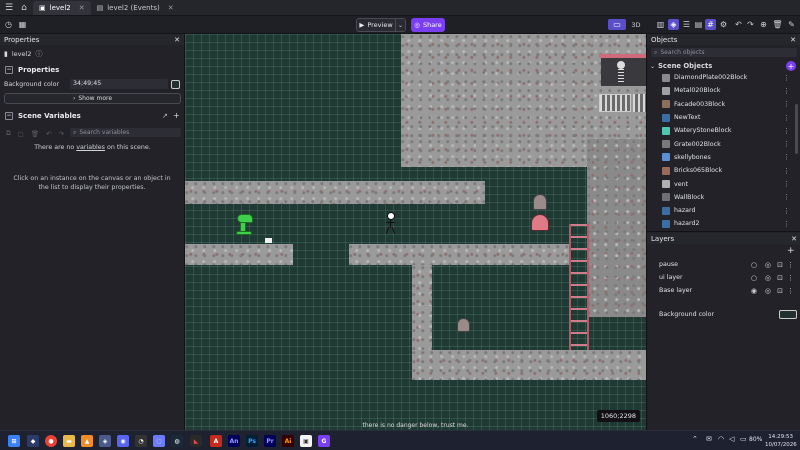  Describe the element at coordinates (529, 365) in the screenshot. I see `stone-floor-lower` at that location.